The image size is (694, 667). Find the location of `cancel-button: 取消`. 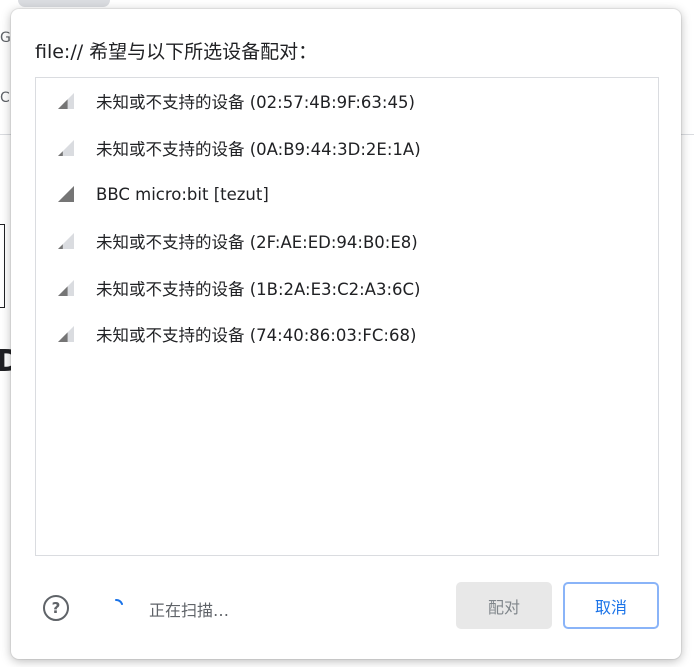

cancel-button: 取消 is located at coordinates (611, 605).